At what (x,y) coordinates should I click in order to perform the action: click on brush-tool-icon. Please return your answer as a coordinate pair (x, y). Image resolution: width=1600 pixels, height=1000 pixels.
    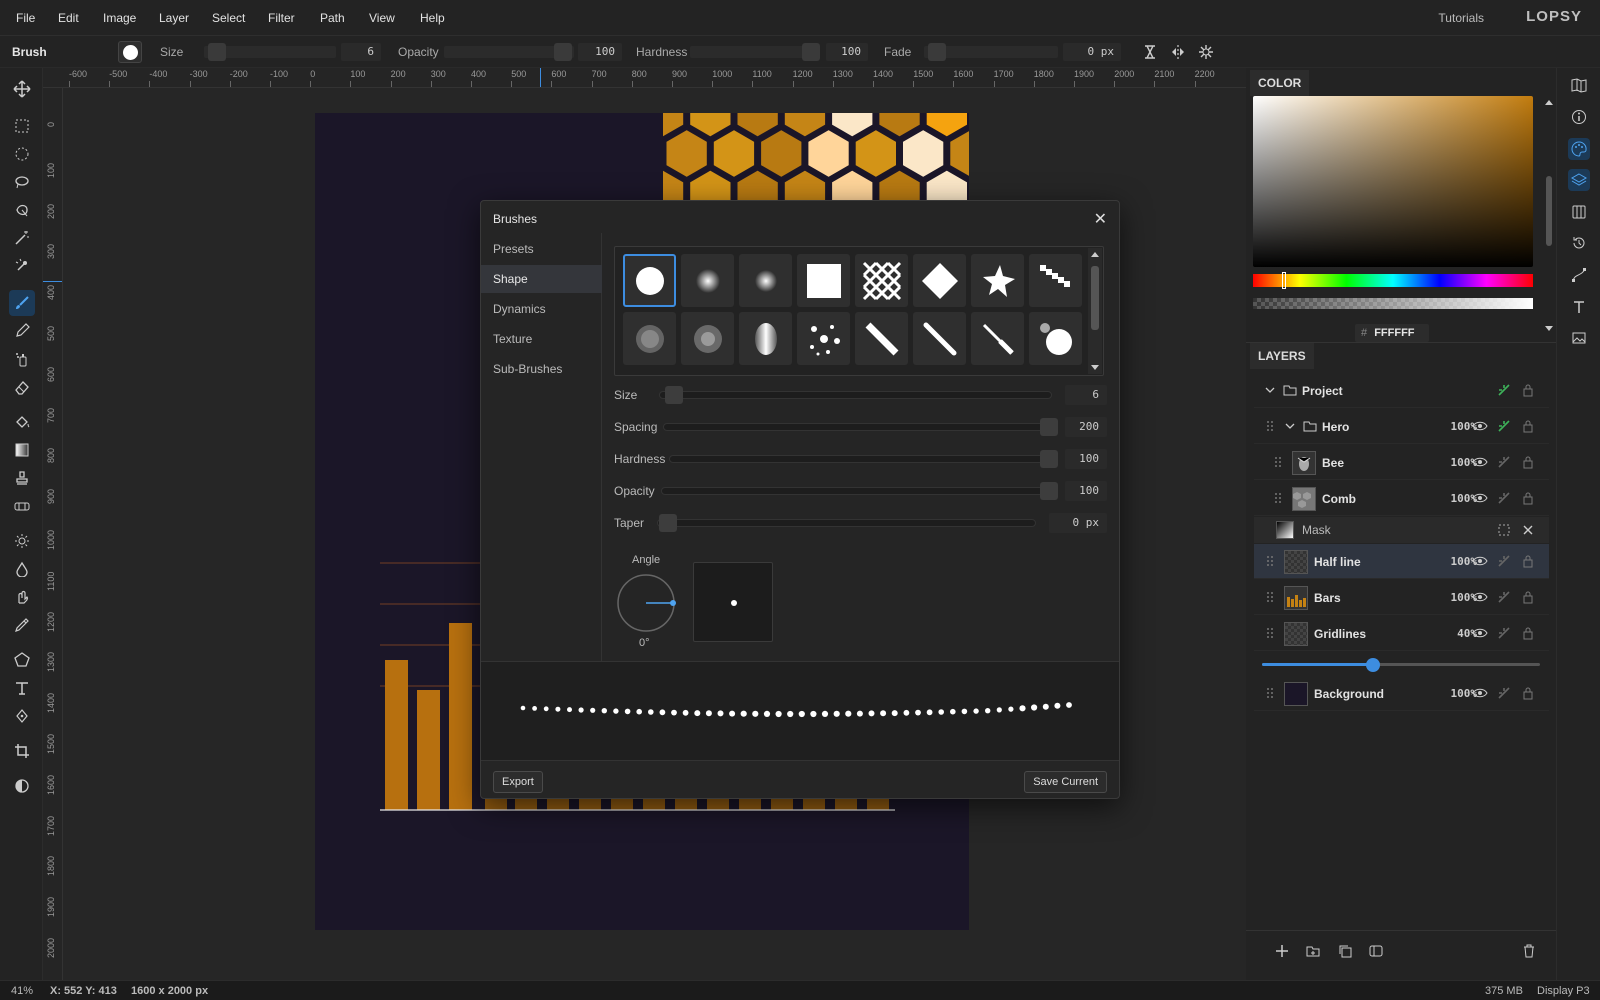
    Looking at the image, I should click on (22, 303).